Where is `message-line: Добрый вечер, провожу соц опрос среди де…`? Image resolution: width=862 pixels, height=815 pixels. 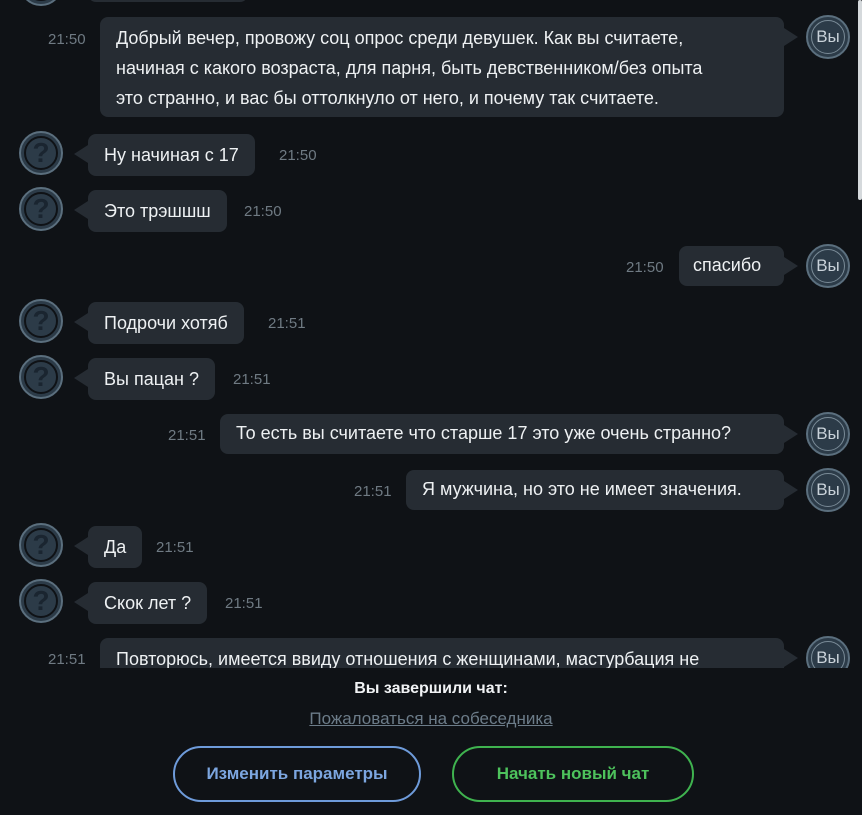
message-line: Добрый вечер, провожу соц опрос среди де… is located at coordinates (400, 38).